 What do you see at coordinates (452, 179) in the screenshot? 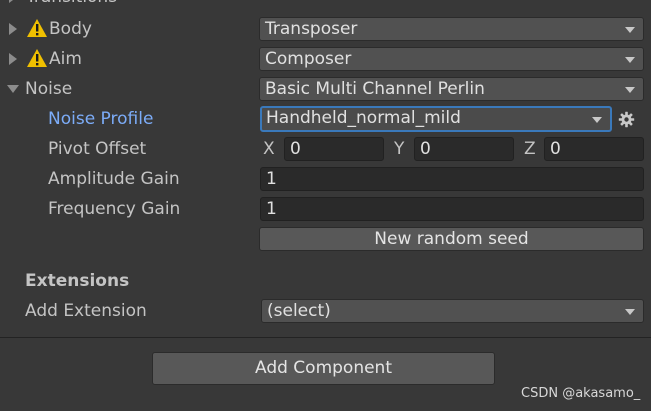
I see `amplitude-gain-field: 1` at bounding box center [452, 179].